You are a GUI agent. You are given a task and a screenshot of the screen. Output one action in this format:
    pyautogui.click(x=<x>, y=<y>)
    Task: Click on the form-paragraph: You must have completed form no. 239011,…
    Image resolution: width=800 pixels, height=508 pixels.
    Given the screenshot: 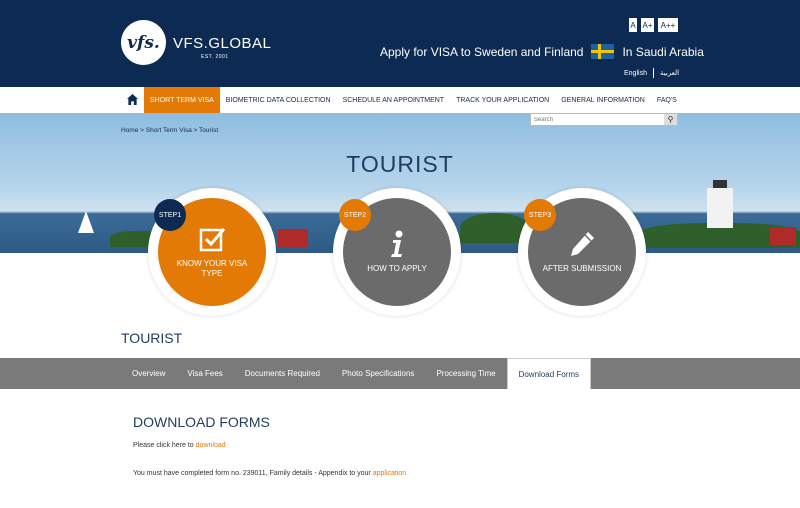 What is the action you would take?
    pyautogui.click(x=269, y=473)
    